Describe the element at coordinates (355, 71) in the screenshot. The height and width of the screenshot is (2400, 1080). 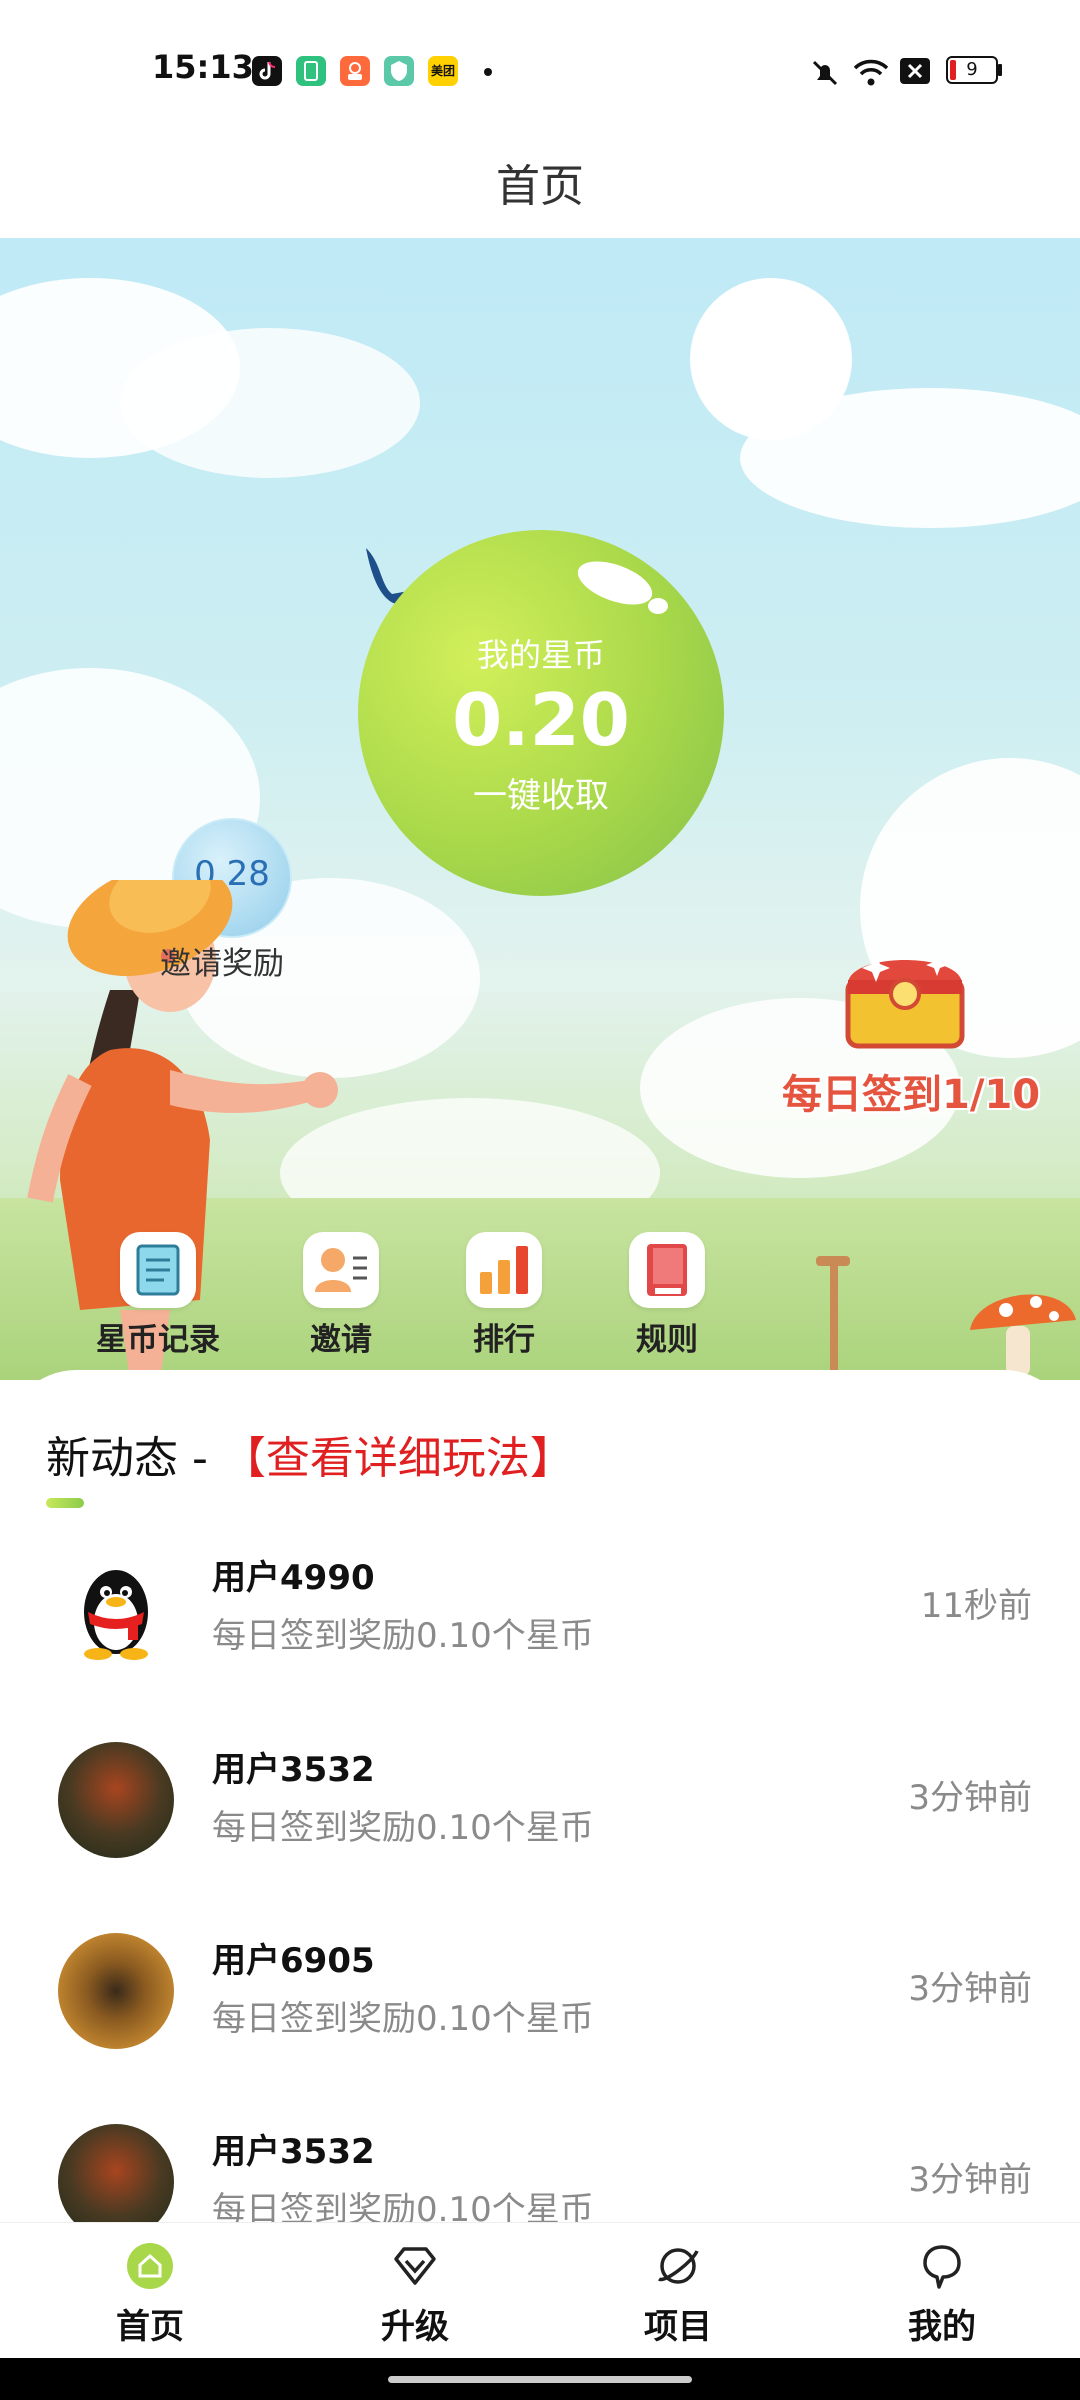
I see `orange-app-icon` at that location.